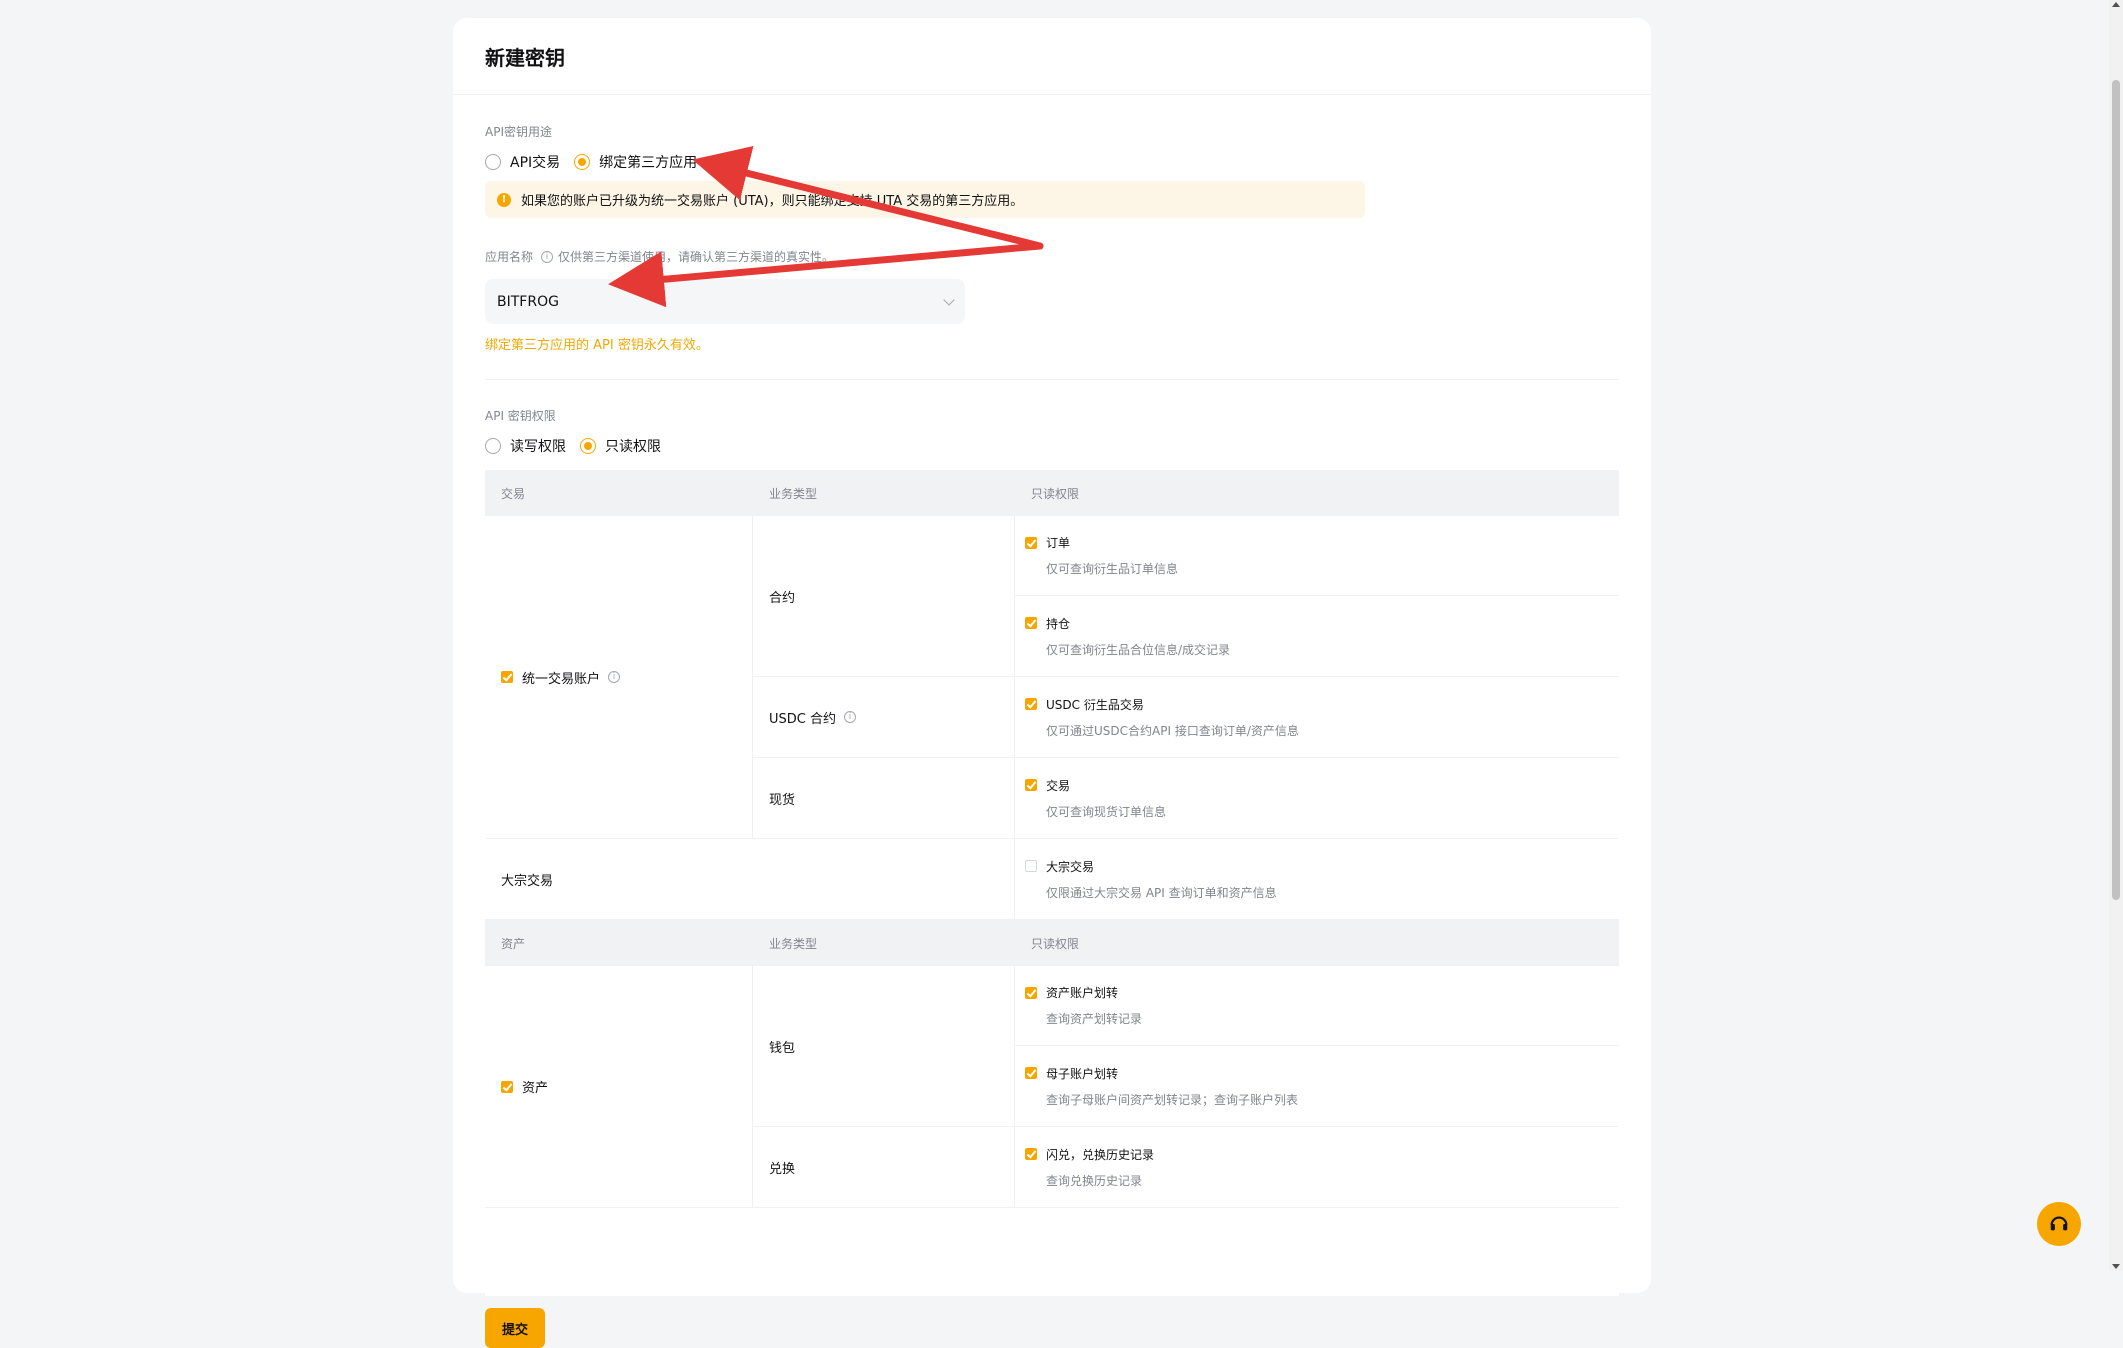 The height and width of the screenshot is (1348, 2123). Describe the element at coordinates (1082, 993) in the screenshot. I see `perm-title: 资产账户划转` at that location.